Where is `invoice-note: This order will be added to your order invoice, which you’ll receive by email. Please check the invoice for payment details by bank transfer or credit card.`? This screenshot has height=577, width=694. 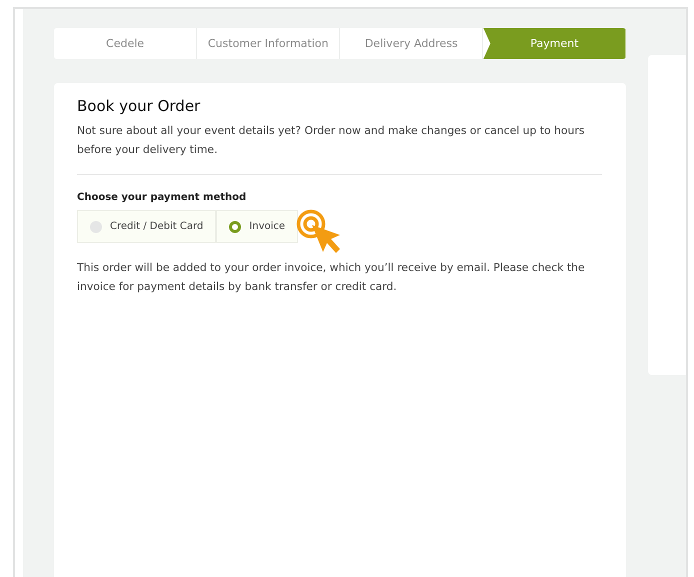
invoice-note: This order will be added to your order invoice, which you’ll receive by email. Please check the invoice for payment details by bank transfer or credit card. is located at coordinates (331, 277).